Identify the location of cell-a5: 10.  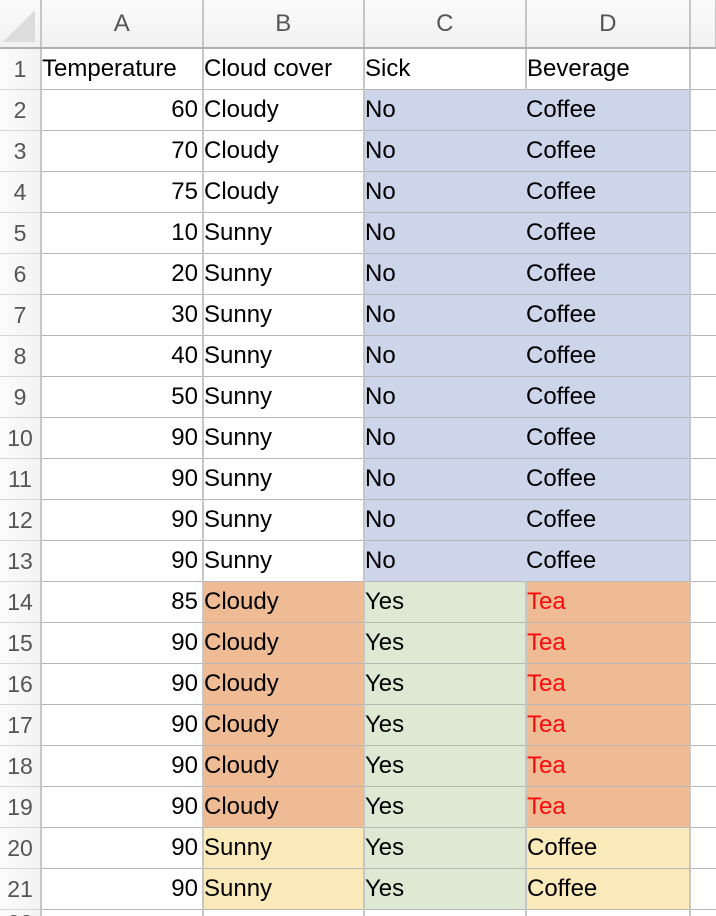
(122, 233).